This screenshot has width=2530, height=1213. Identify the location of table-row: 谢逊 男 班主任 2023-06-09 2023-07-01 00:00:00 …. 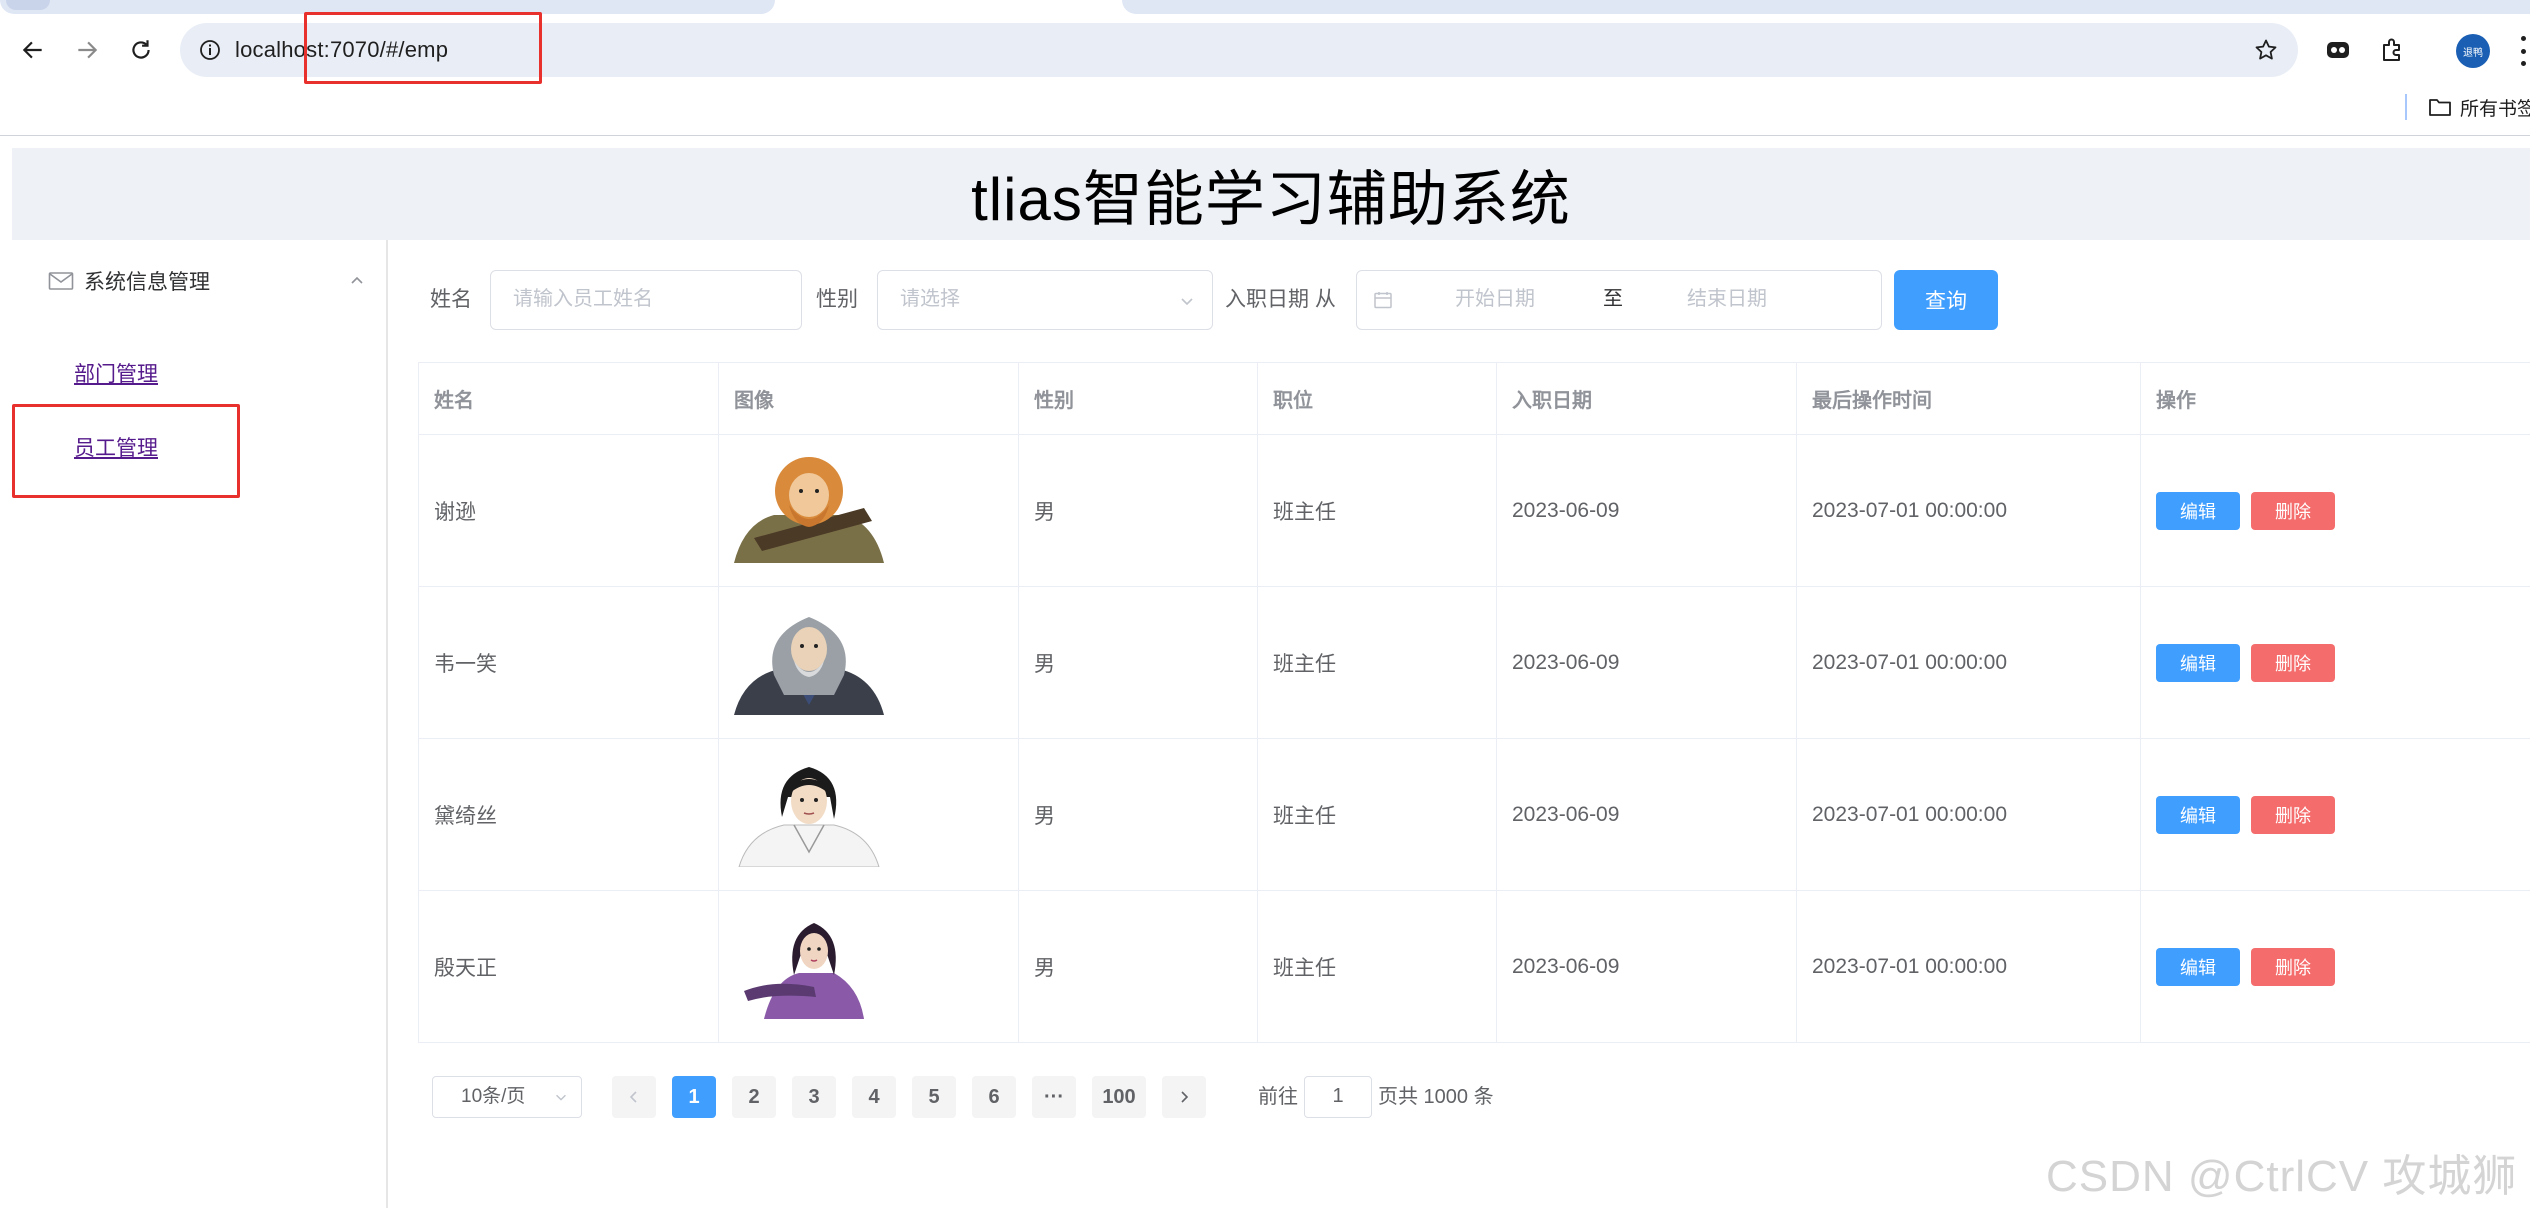
(1474, 510).